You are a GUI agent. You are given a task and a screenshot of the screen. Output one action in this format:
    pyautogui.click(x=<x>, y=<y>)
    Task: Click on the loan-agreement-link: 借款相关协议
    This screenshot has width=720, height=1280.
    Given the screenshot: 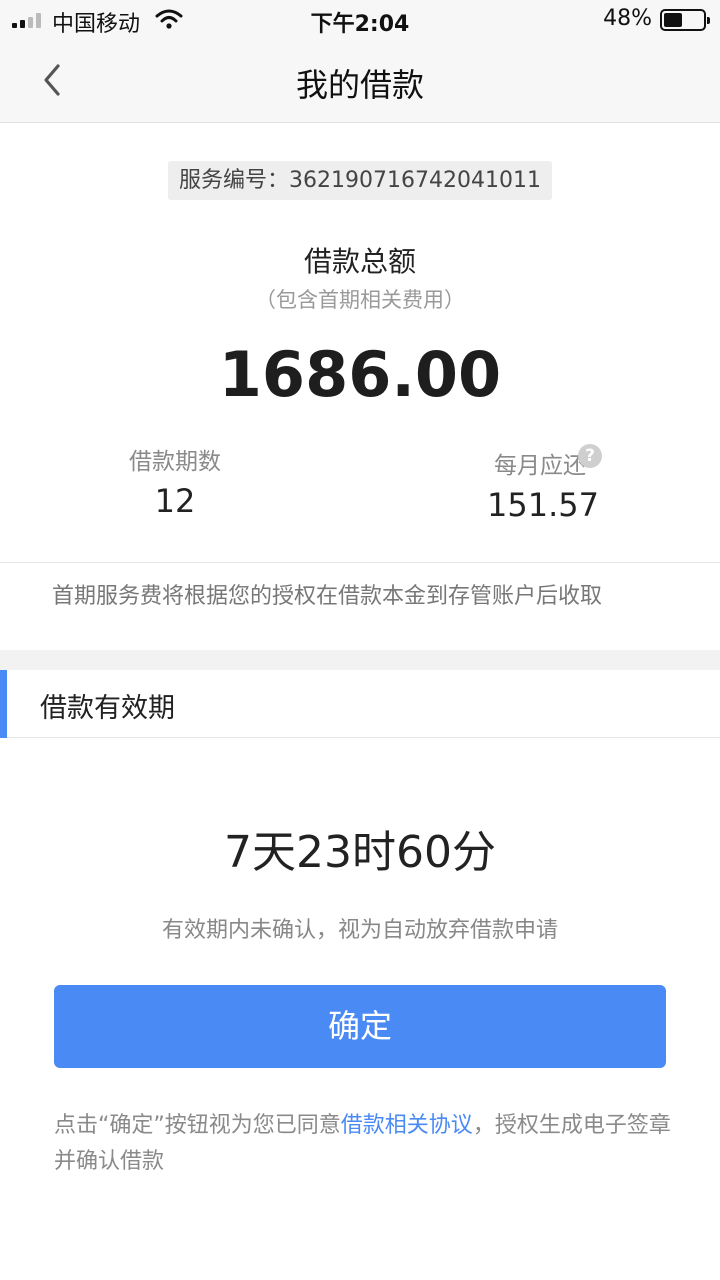 What is the action you would take?
    pyautogui.click(x=407, y=1125)
    